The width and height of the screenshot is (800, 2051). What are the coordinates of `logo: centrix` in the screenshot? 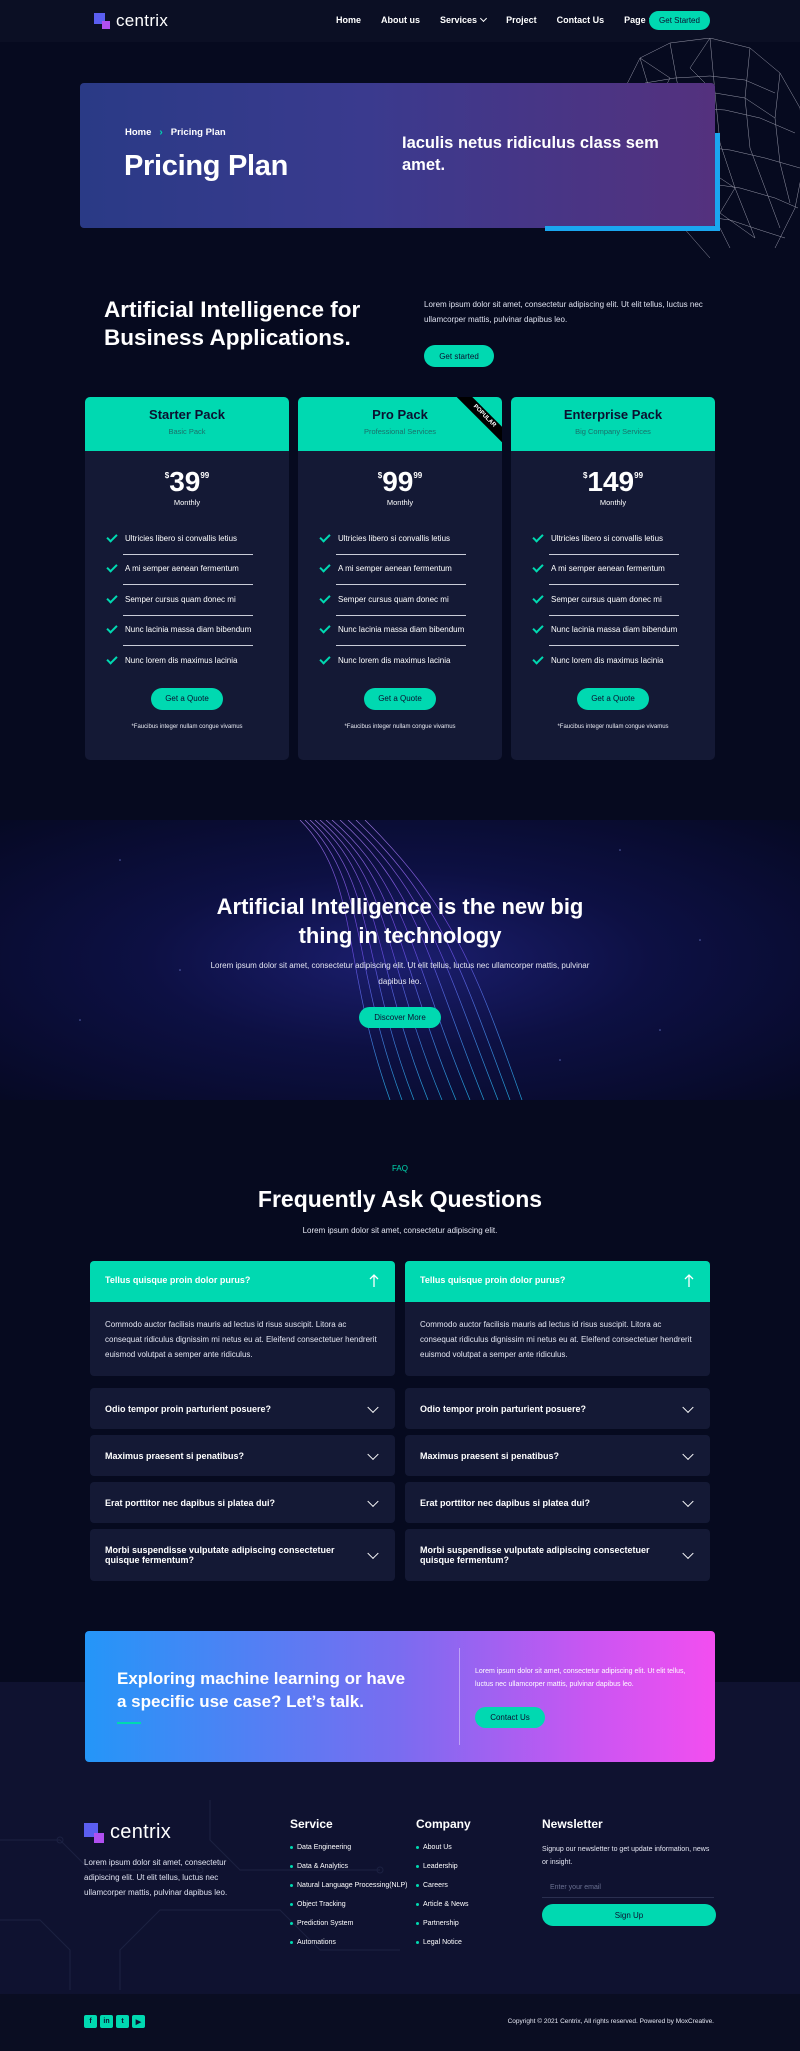 It's located at (131, 21).